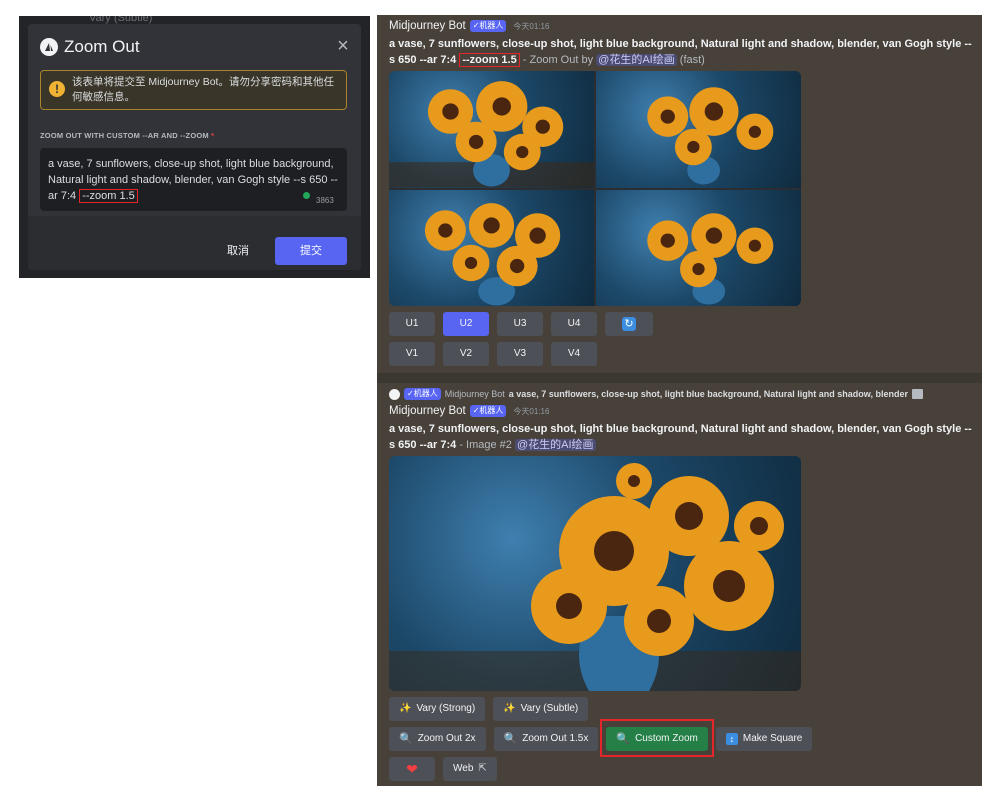 The image size is (1000, 798). What do you see at coordinates (731, 739) in the screenshot?
I see `arrows-vertical-icon: ↕` at bounding box center [731, 739].